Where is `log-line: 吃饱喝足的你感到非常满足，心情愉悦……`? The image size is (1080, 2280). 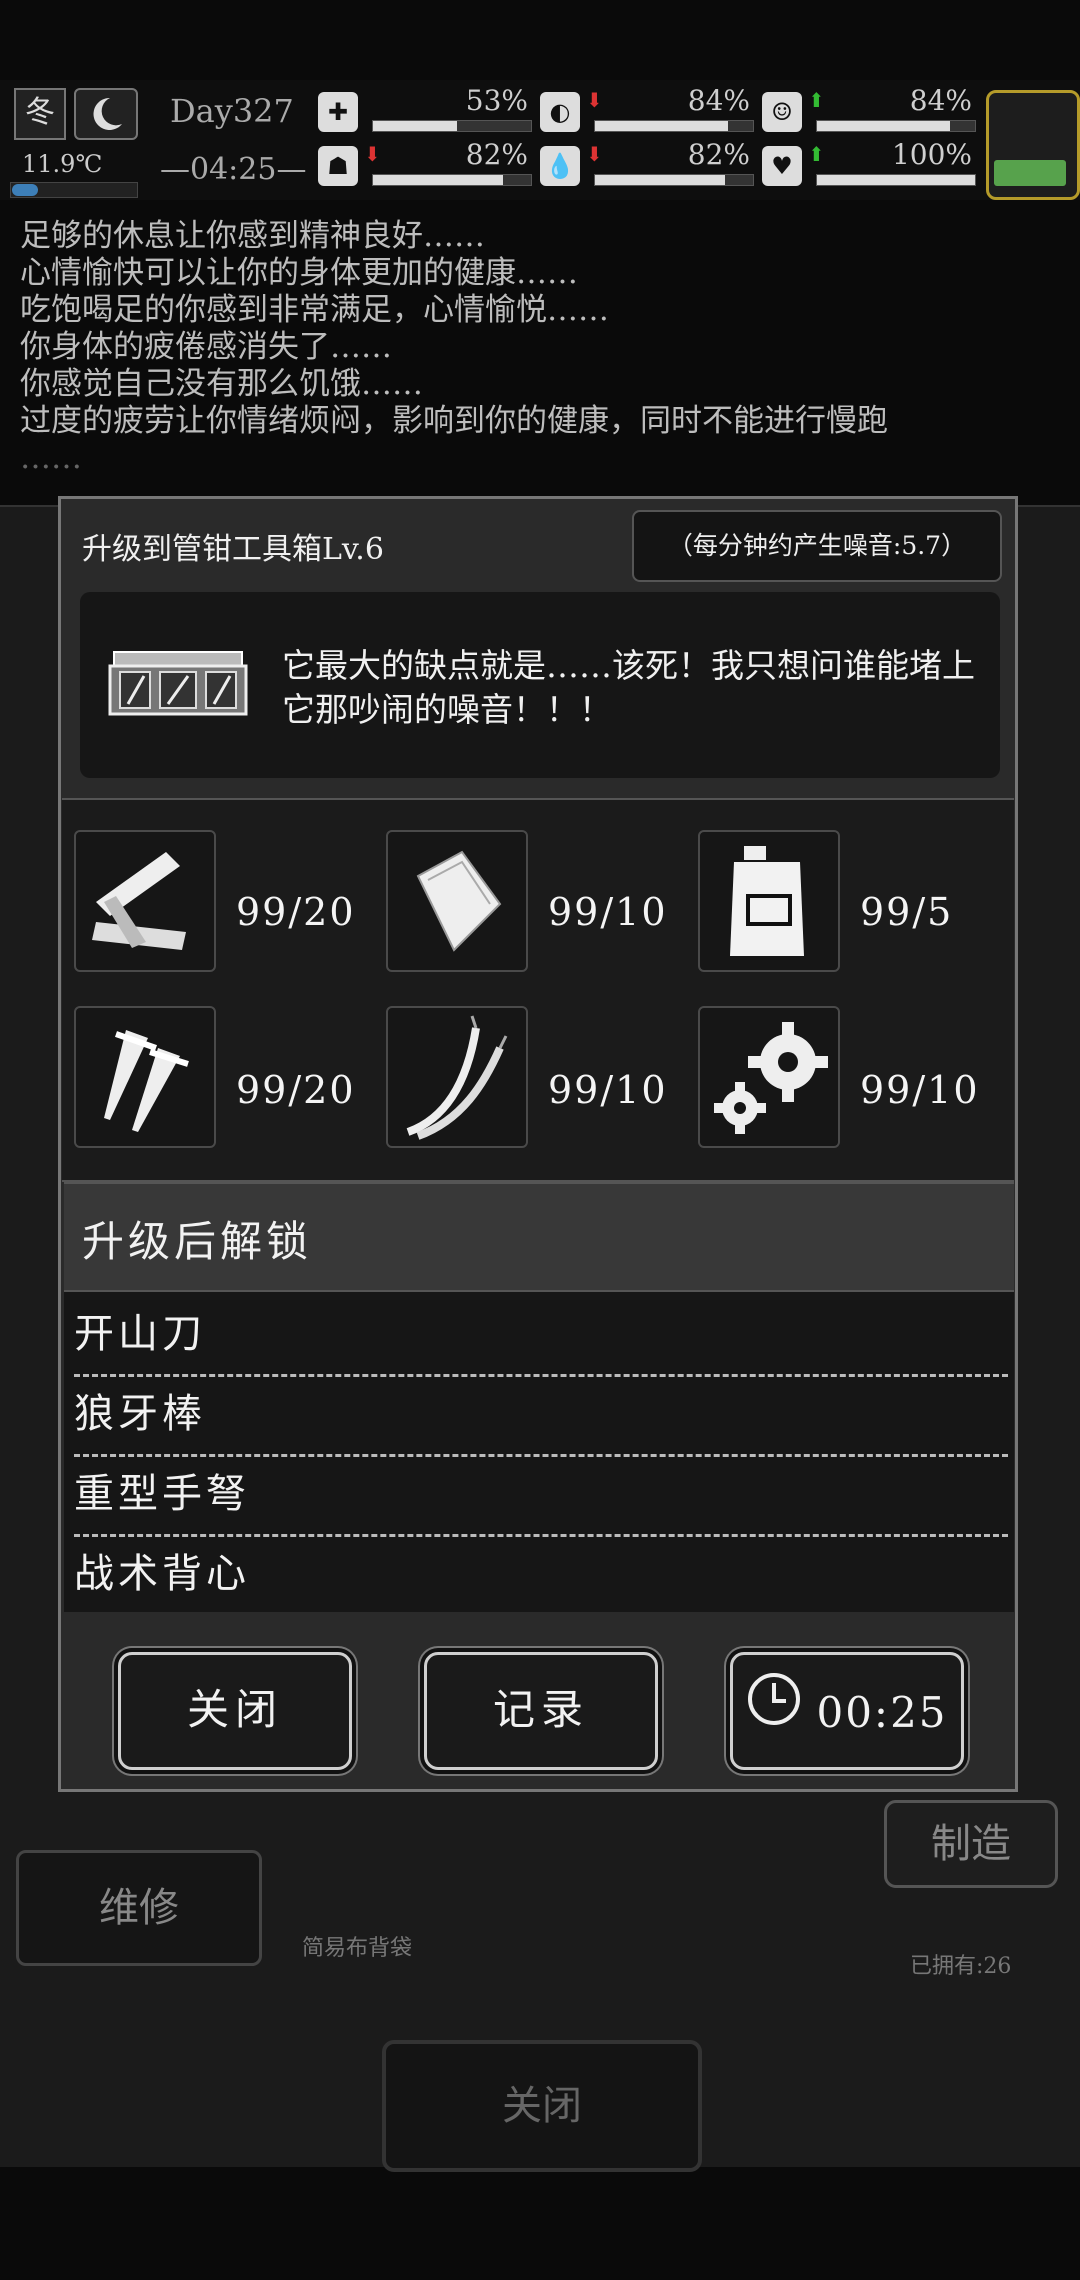 log-line: 吃饱喝足的你感到非常满足，心情愉悦…… is located at coordinates (314, 310).